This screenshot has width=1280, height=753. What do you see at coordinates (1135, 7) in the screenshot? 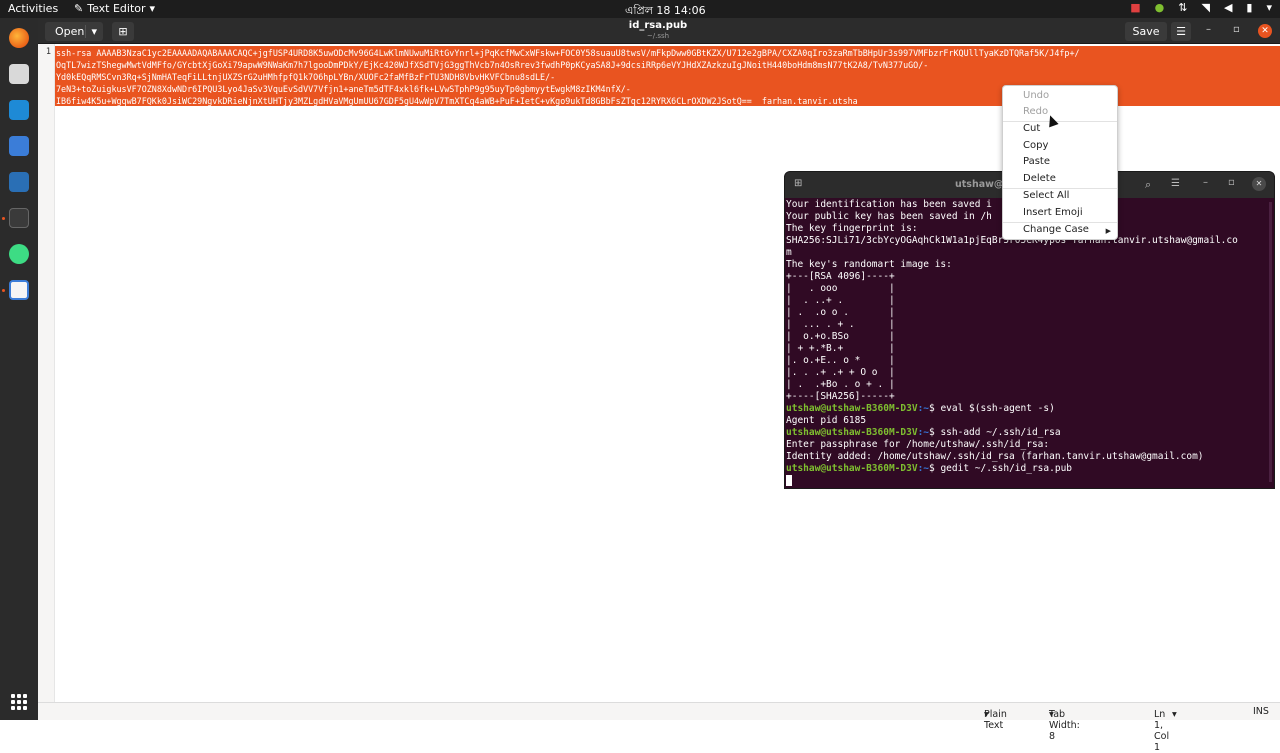
I see `camera-icon: ■` at bounding box center [1135, 7].